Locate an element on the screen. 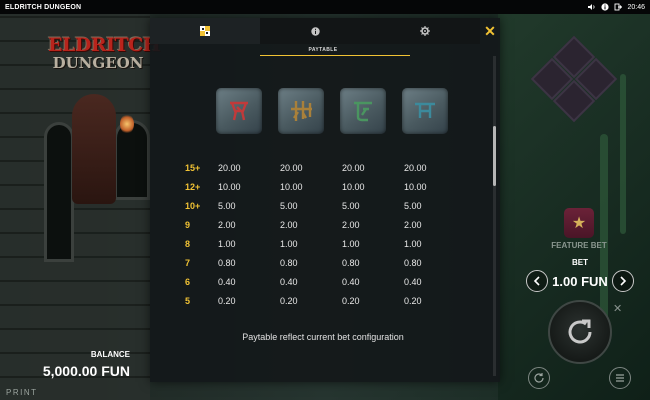 This screenshot has height=400, width=650. symbol-row is located at coordinates (332, 111).